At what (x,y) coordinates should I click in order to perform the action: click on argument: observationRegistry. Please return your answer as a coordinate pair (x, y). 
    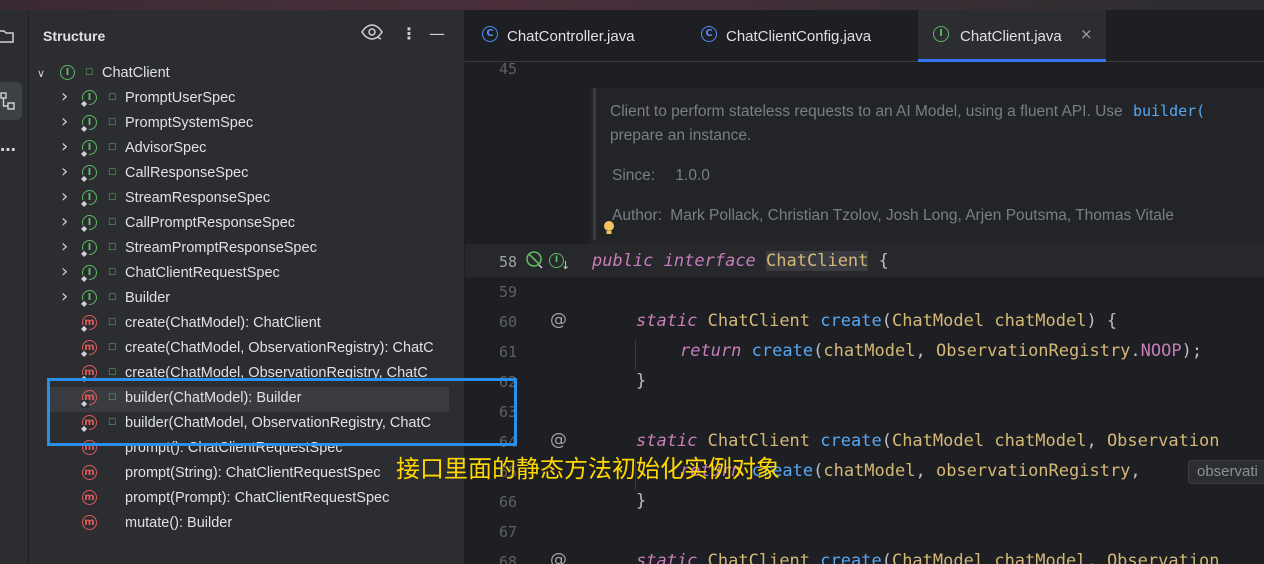
    Looking at the image, I should click on (1033, 471).